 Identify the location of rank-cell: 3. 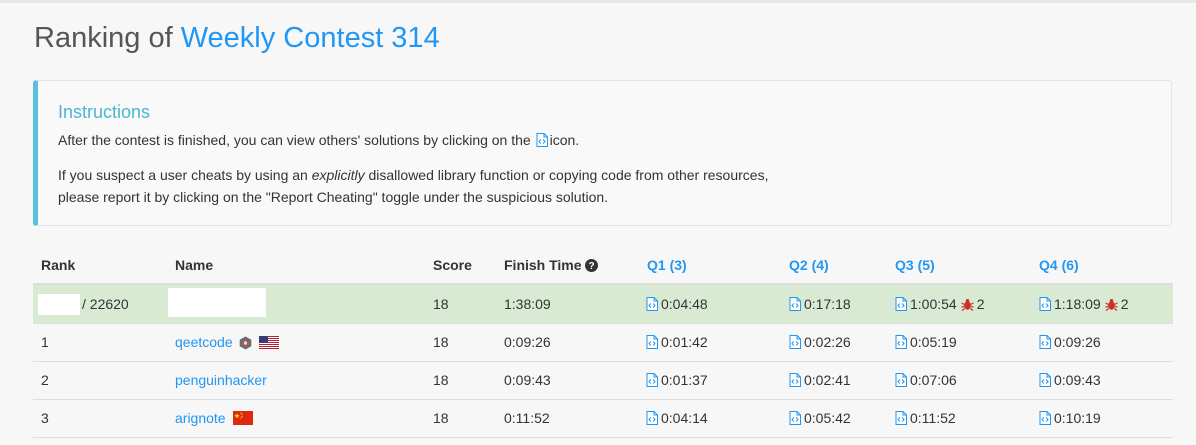
(45, 418).